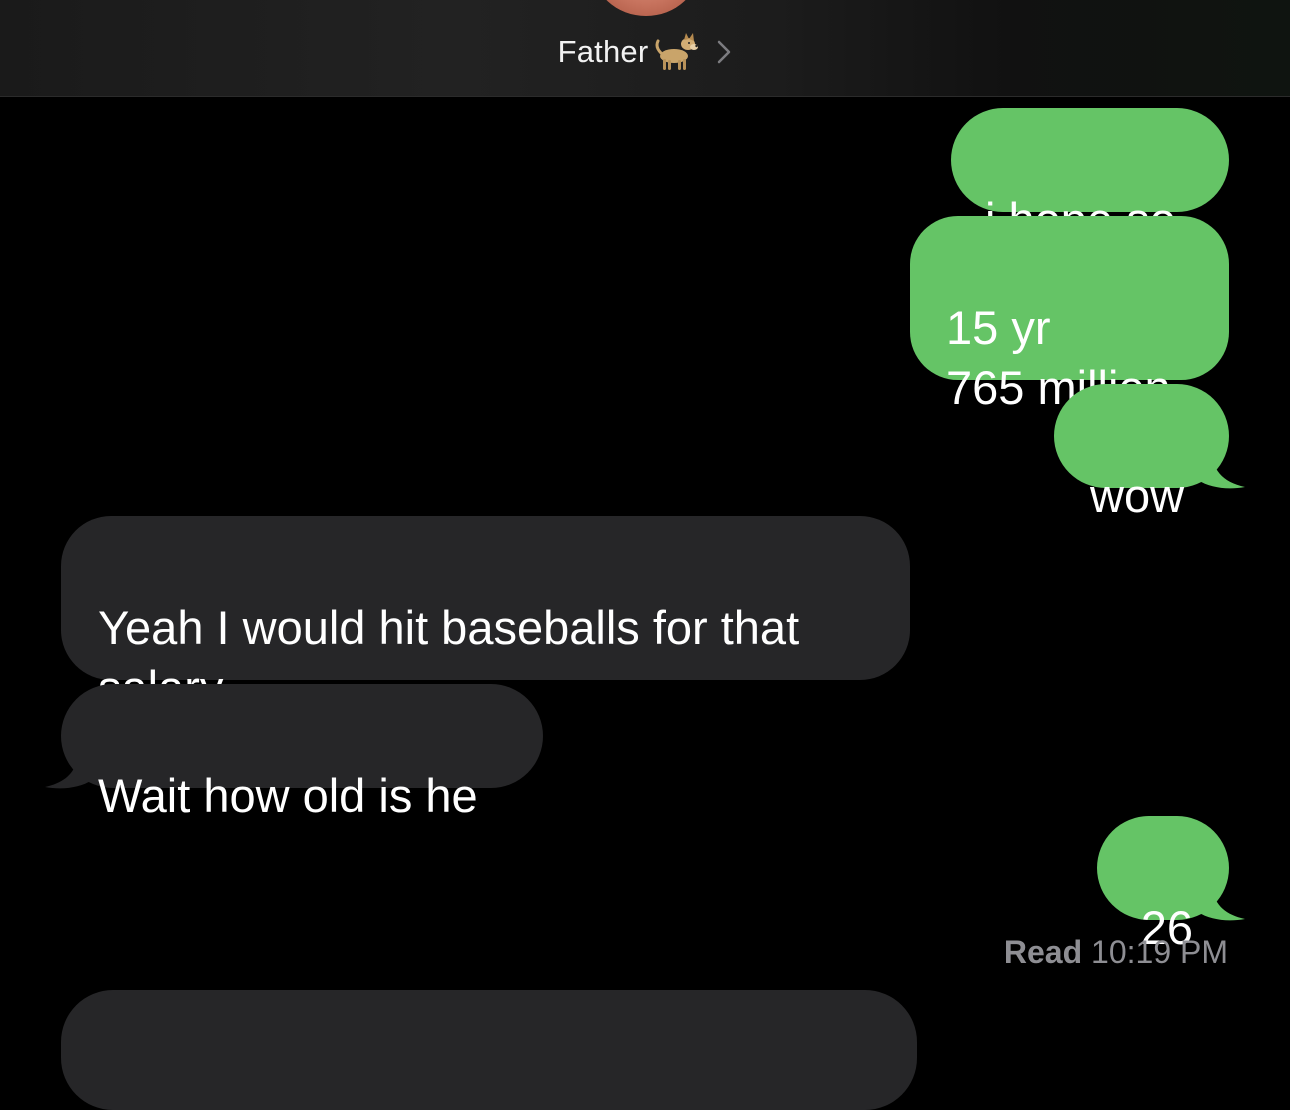  What do you see at coordinates (288, 795) in the screenshot?
I see `message-text: Wait how old is he` at bounding box center [288, 795].